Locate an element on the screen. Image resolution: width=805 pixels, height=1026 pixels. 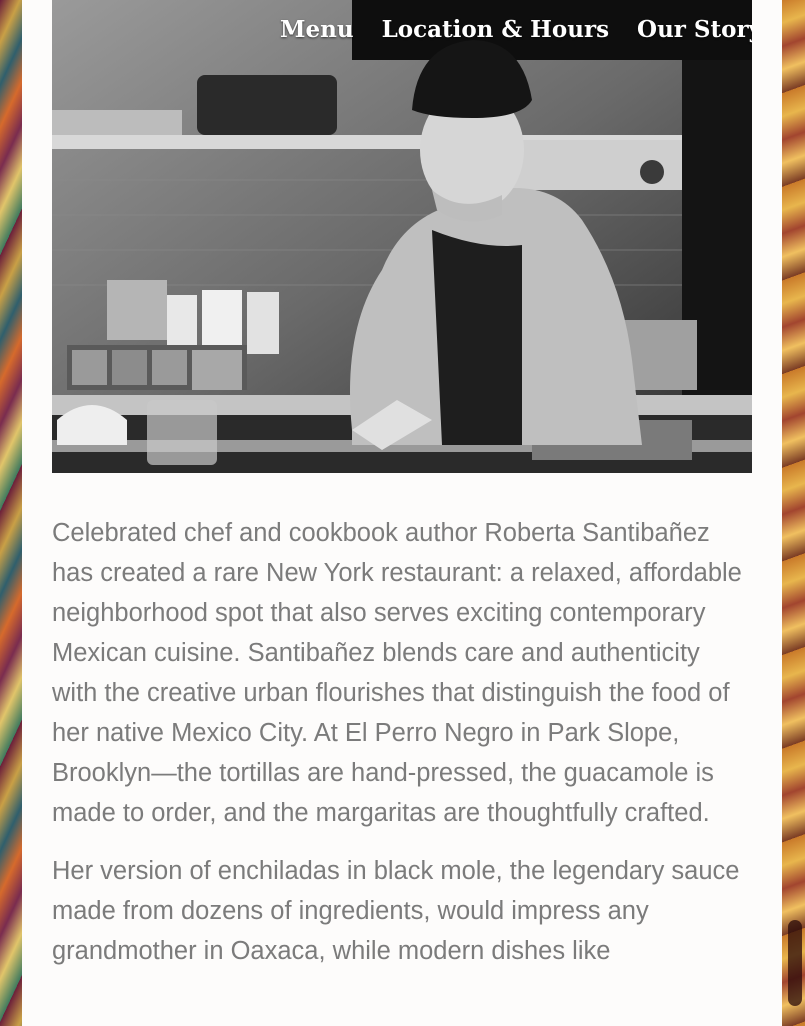
nav-our-story: Our Story is located at coordinates (694, 29).